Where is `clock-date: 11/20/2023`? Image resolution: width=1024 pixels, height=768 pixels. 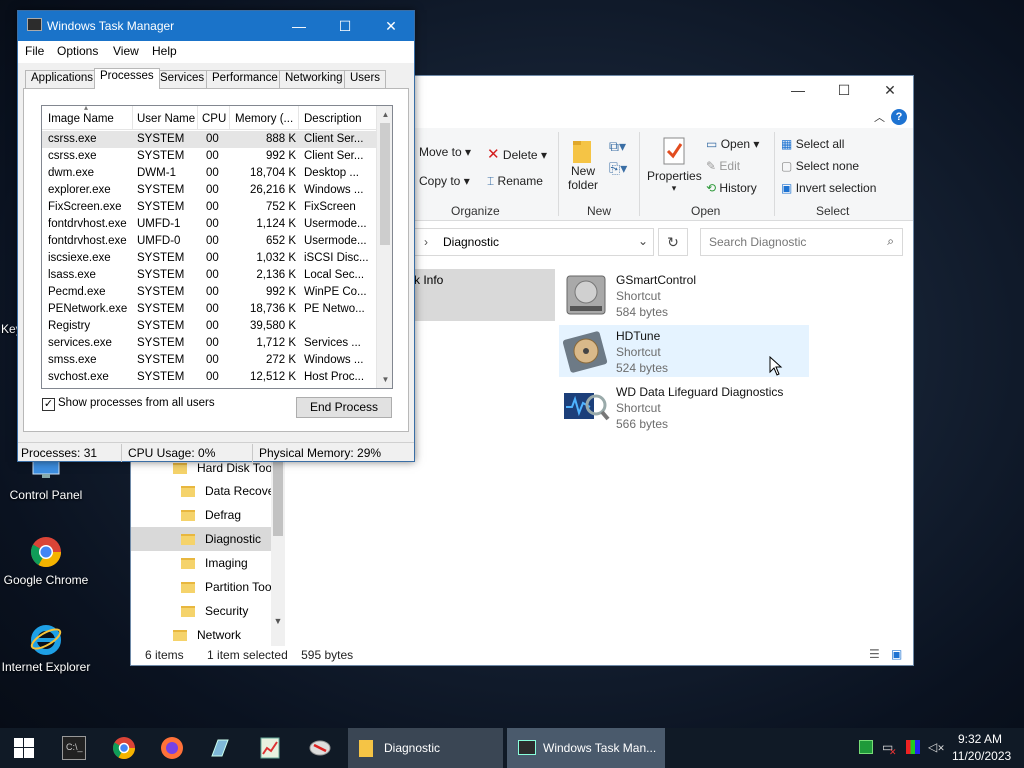
clock-date: 11/20/2023 is located at coordinates (981, 756).